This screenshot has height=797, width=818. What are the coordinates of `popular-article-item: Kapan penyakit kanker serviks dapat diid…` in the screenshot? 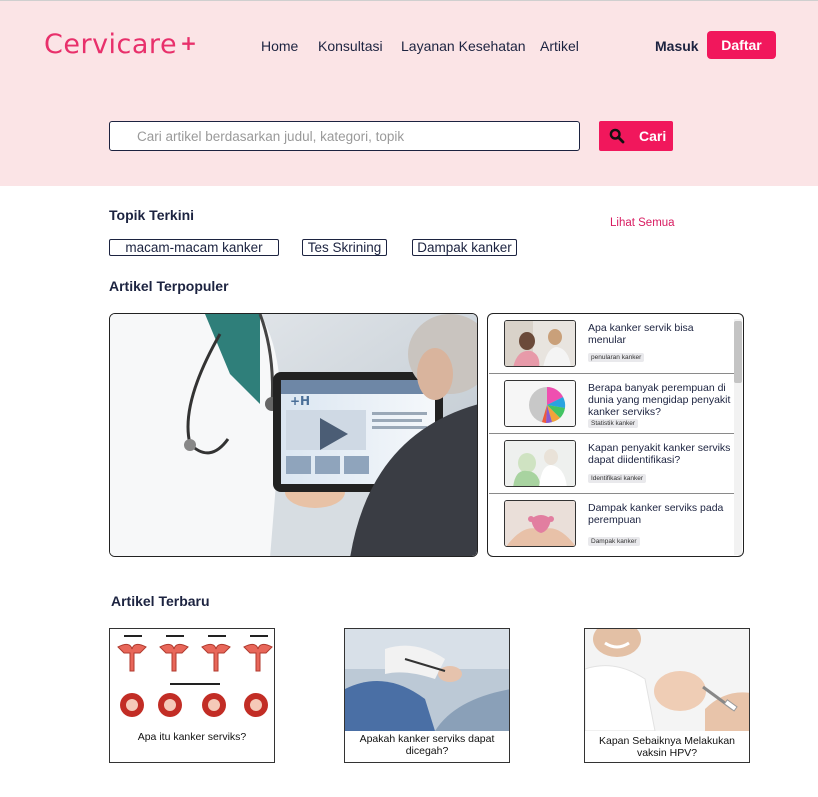 It's located at (611, 464).